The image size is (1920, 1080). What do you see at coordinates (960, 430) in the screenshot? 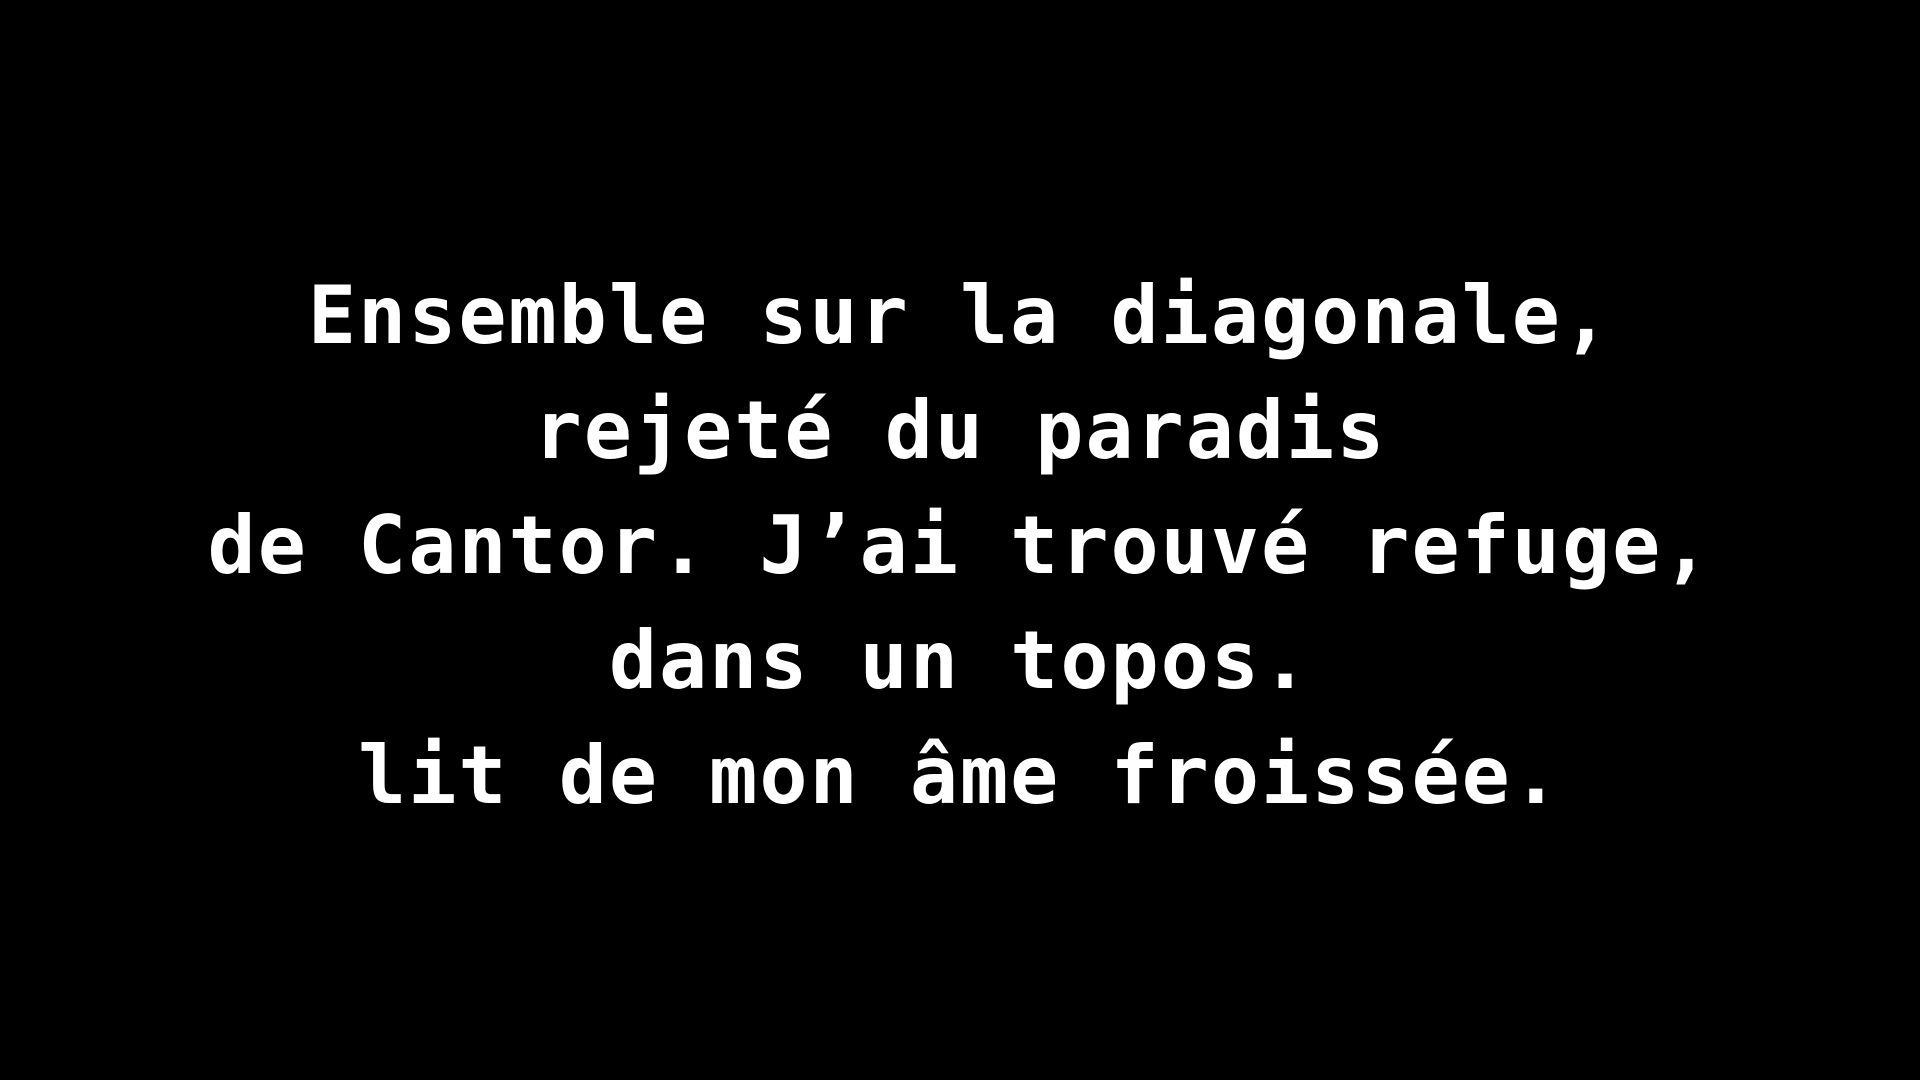
I see `poem-line-2: rejeté du paradis` at bounding box center [960, 430].